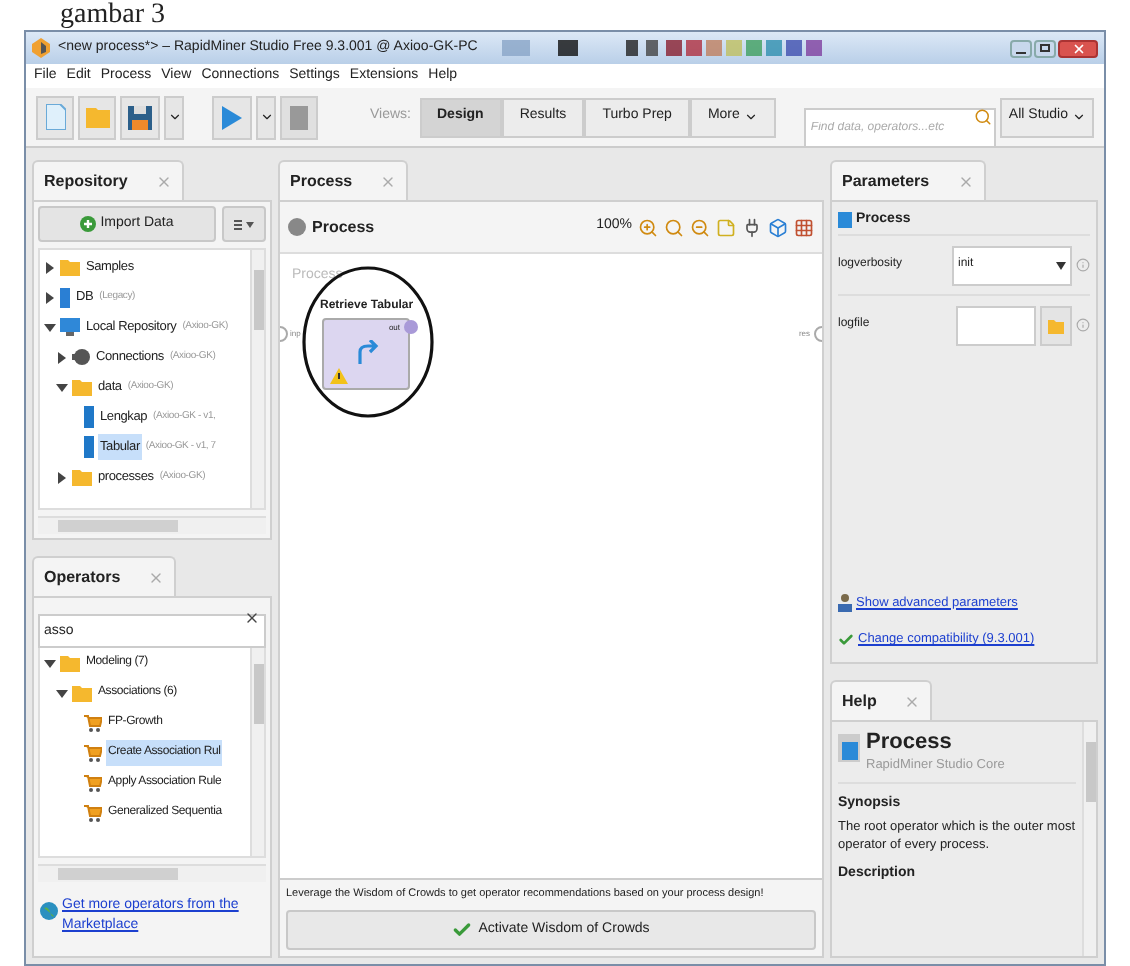 This screenshot has height=966, width=1130. I want to click on panel-tab: Repository, so click(108, 180).